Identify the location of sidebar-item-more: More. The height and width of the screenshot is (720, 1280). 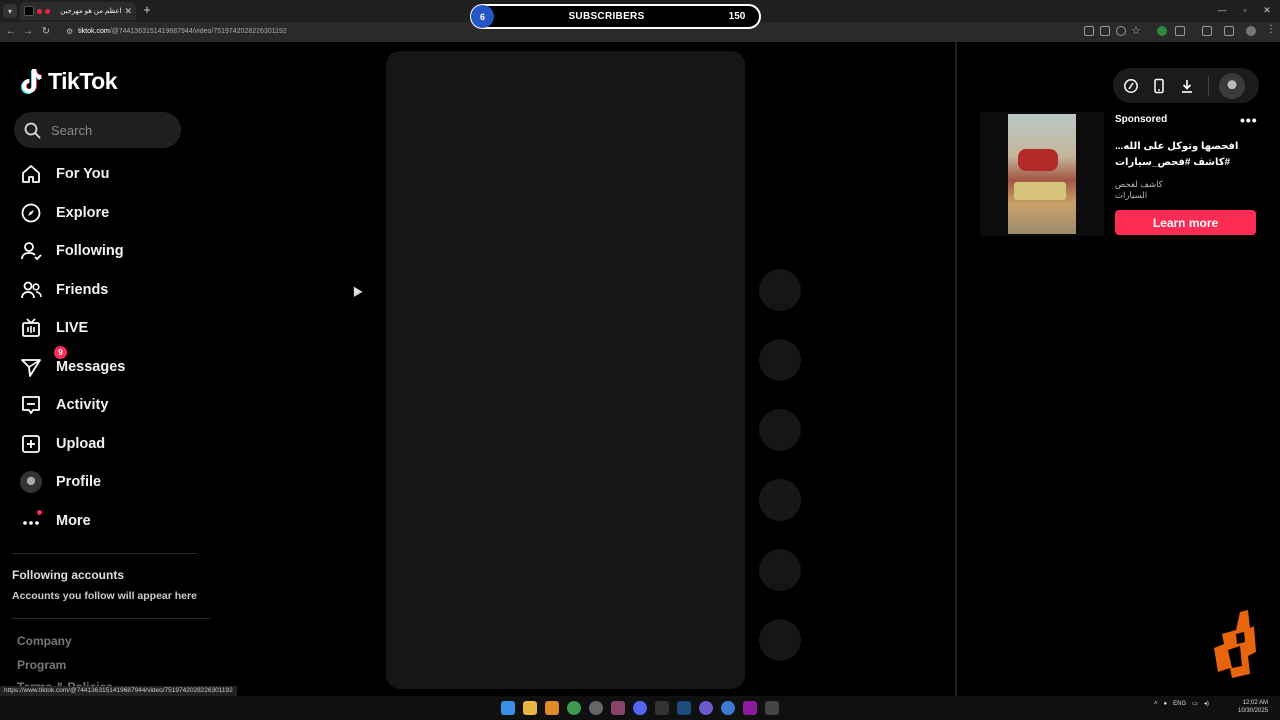
(105, 521).